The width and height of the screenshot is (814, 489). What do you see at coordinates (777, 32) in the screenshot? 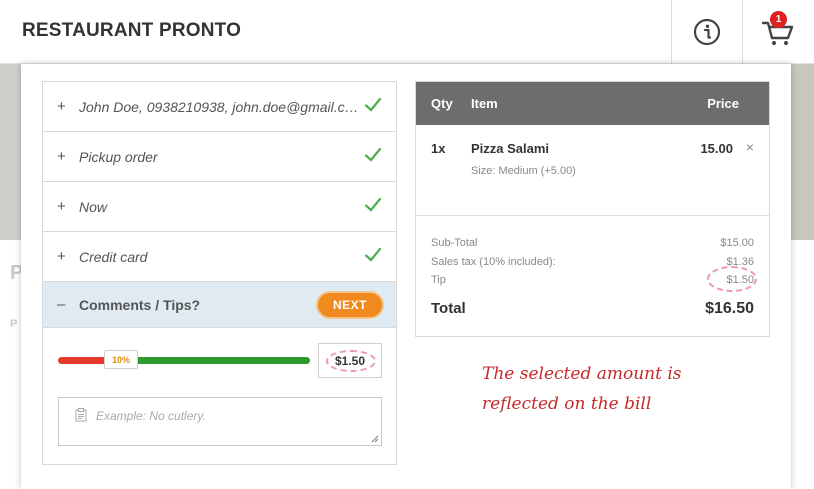
I see `cart-button: 1` at bounding box center [777, 32].